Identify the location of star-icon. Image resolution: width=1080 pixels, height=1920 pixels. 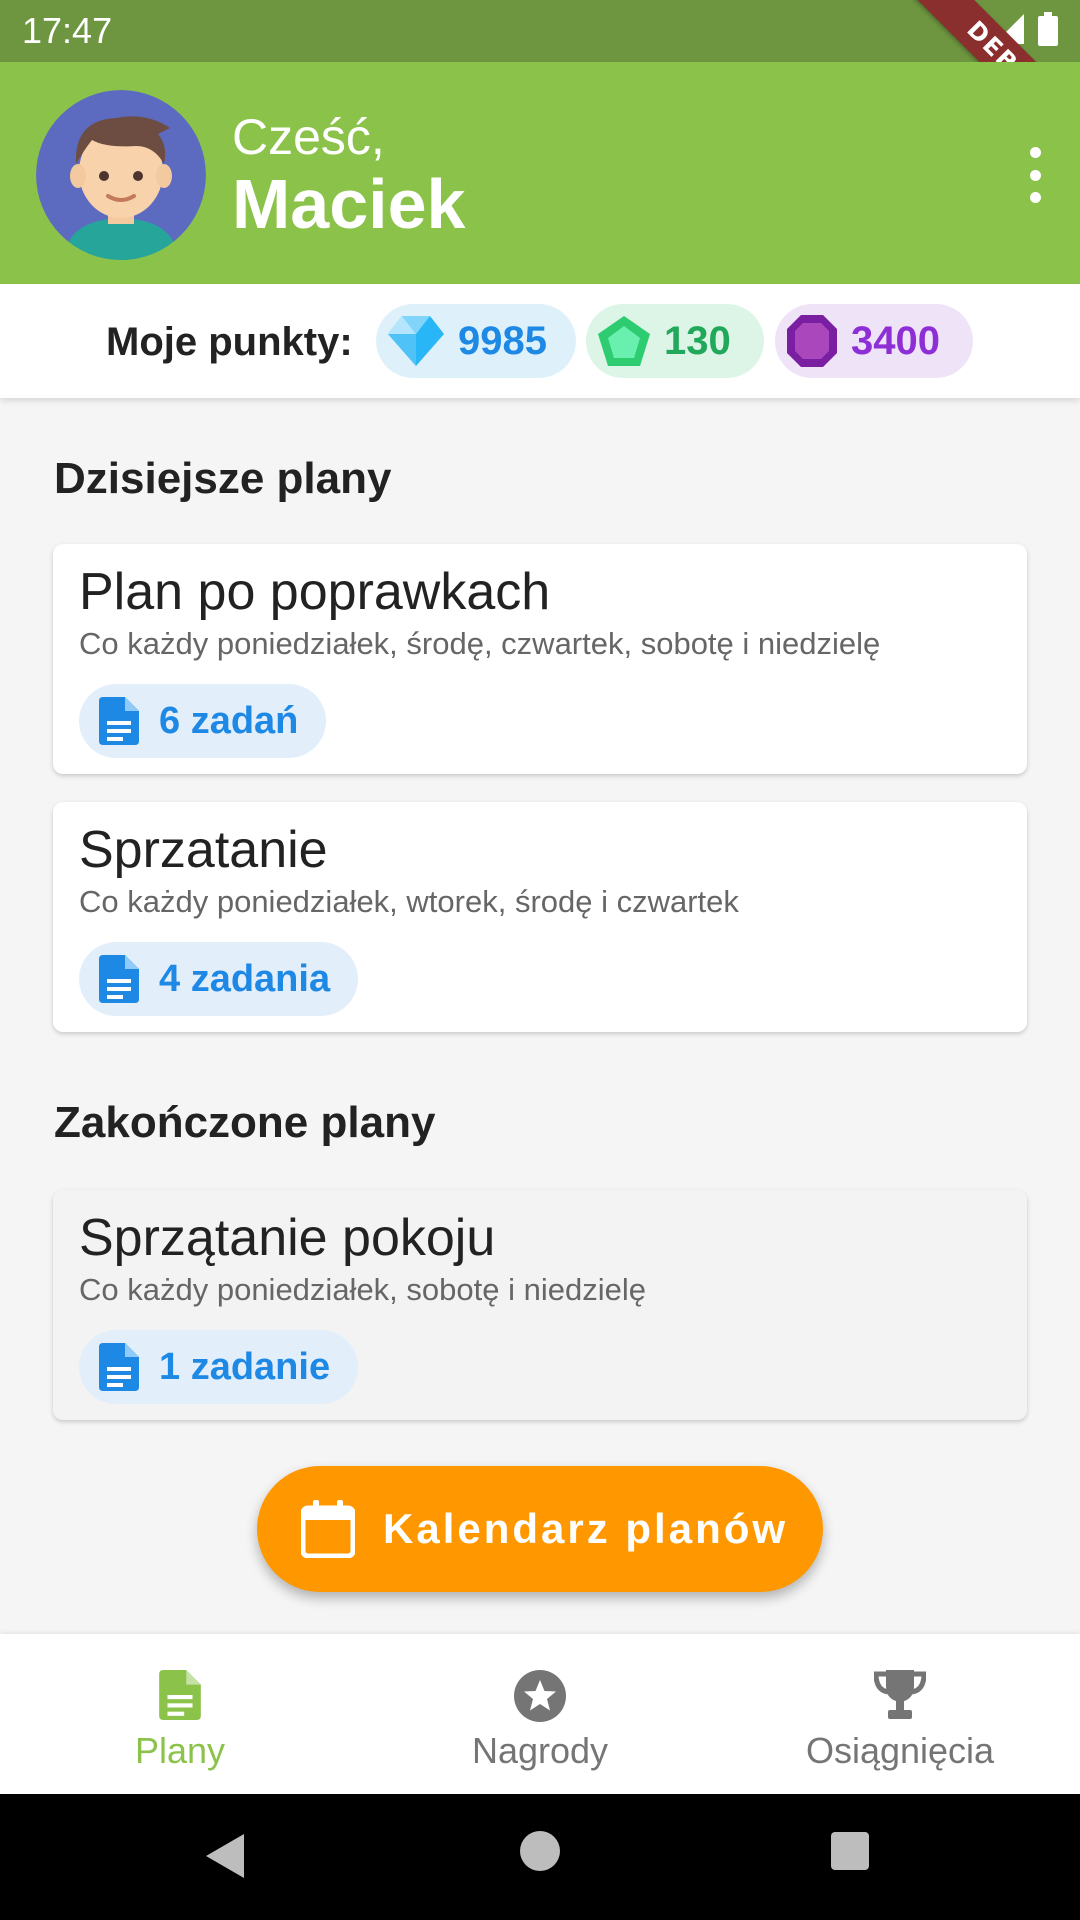
(540, 1696).